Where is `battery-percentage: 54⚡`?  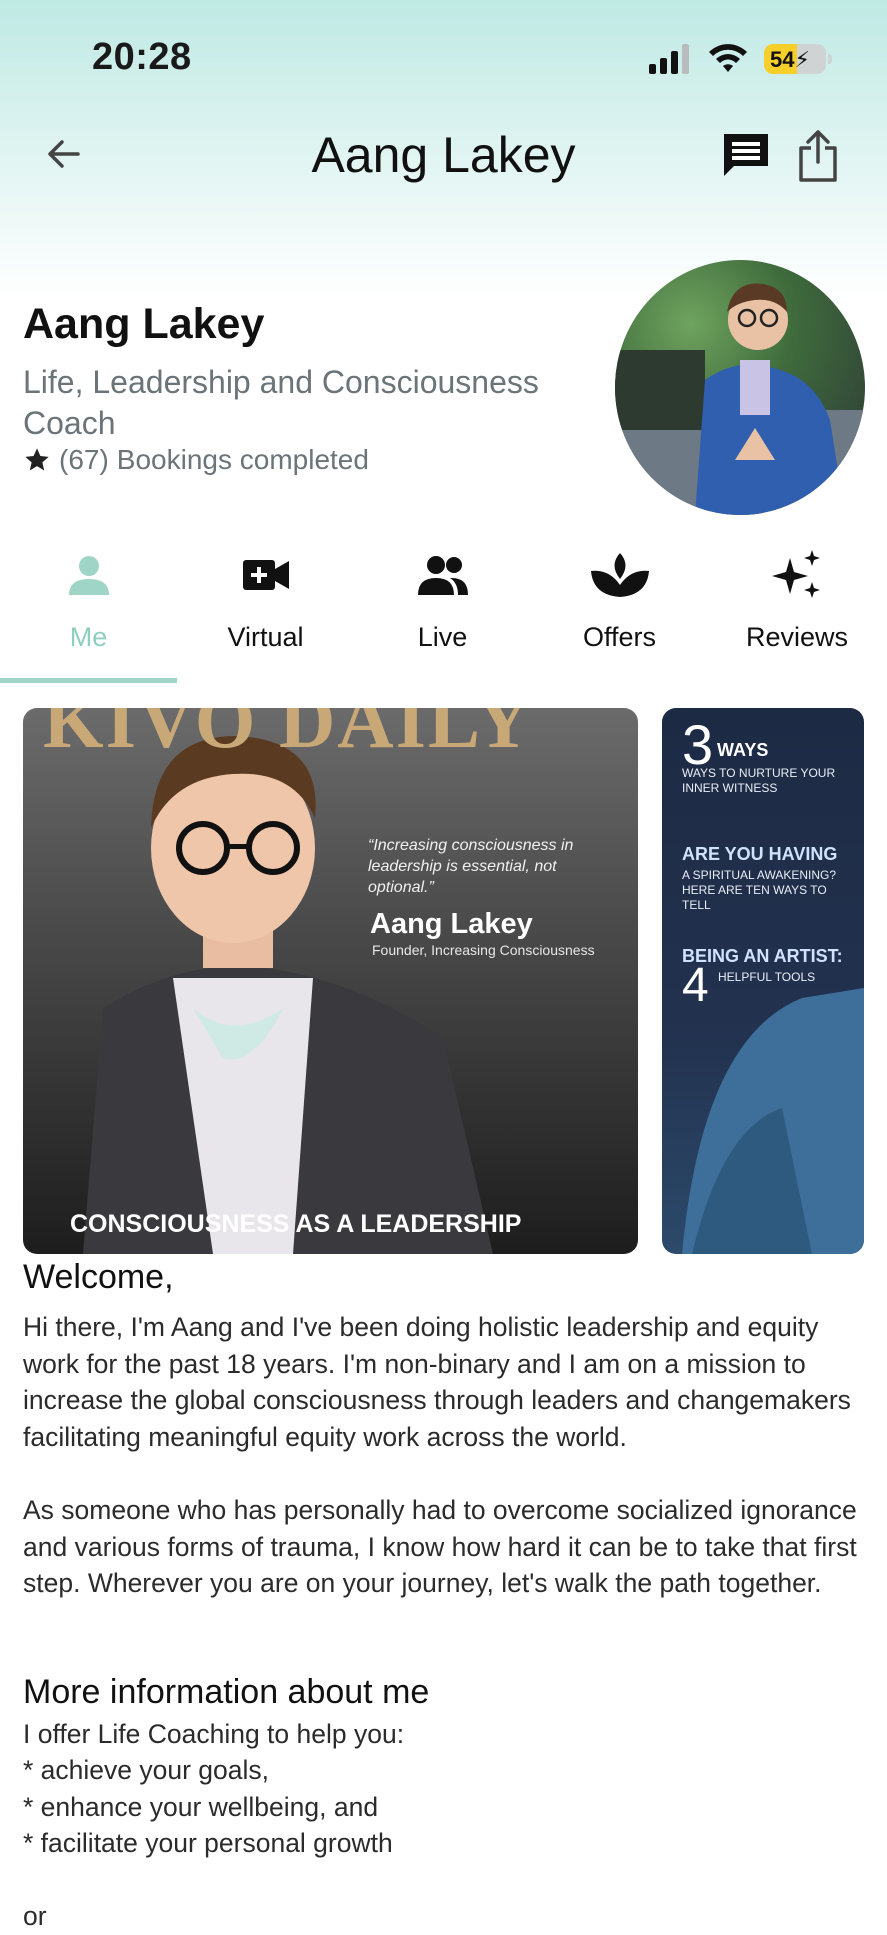
battery-percentage: 54⚡ is located at coordinates (790, 59).